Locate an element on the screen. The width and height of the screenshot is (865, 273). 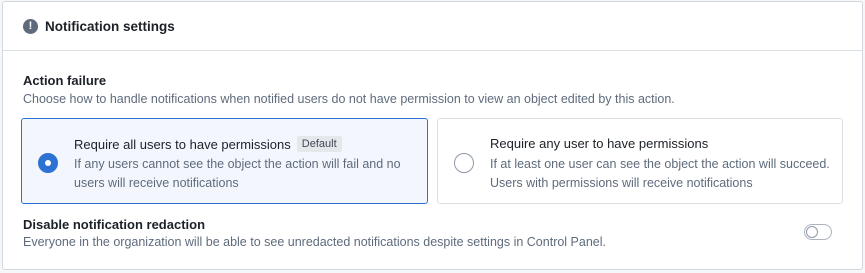
redaction-title: Disable notification redaction is located at coordinates (114, 224).